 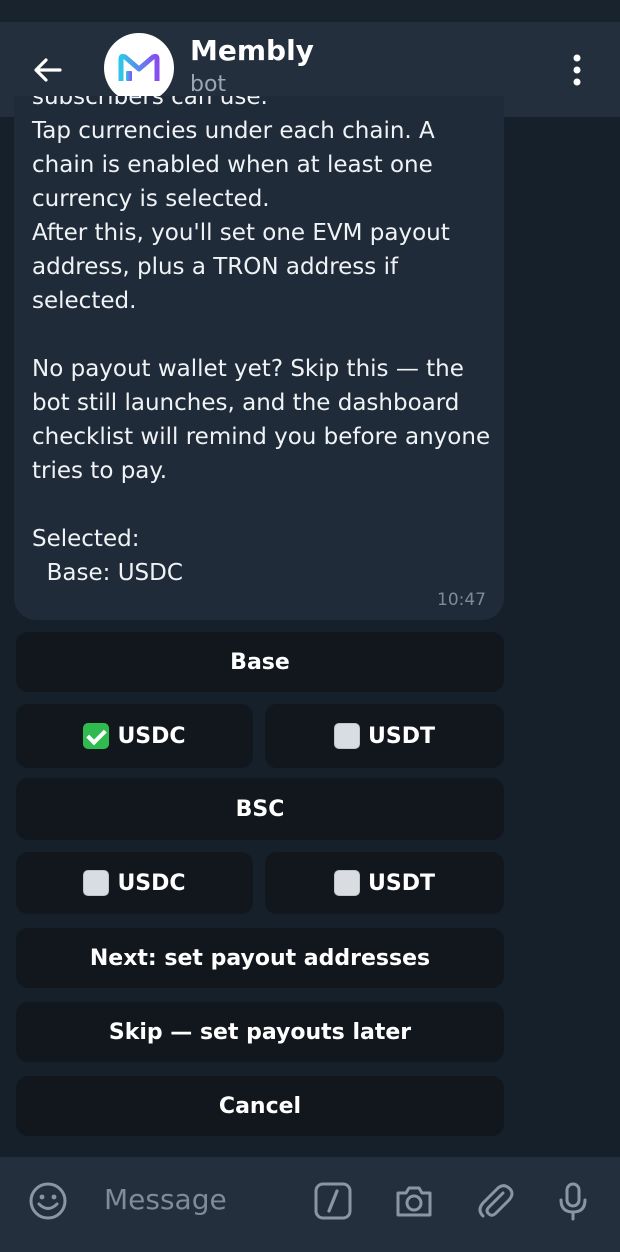 I want to click on camera-icon, so click(x=414, y=1201).